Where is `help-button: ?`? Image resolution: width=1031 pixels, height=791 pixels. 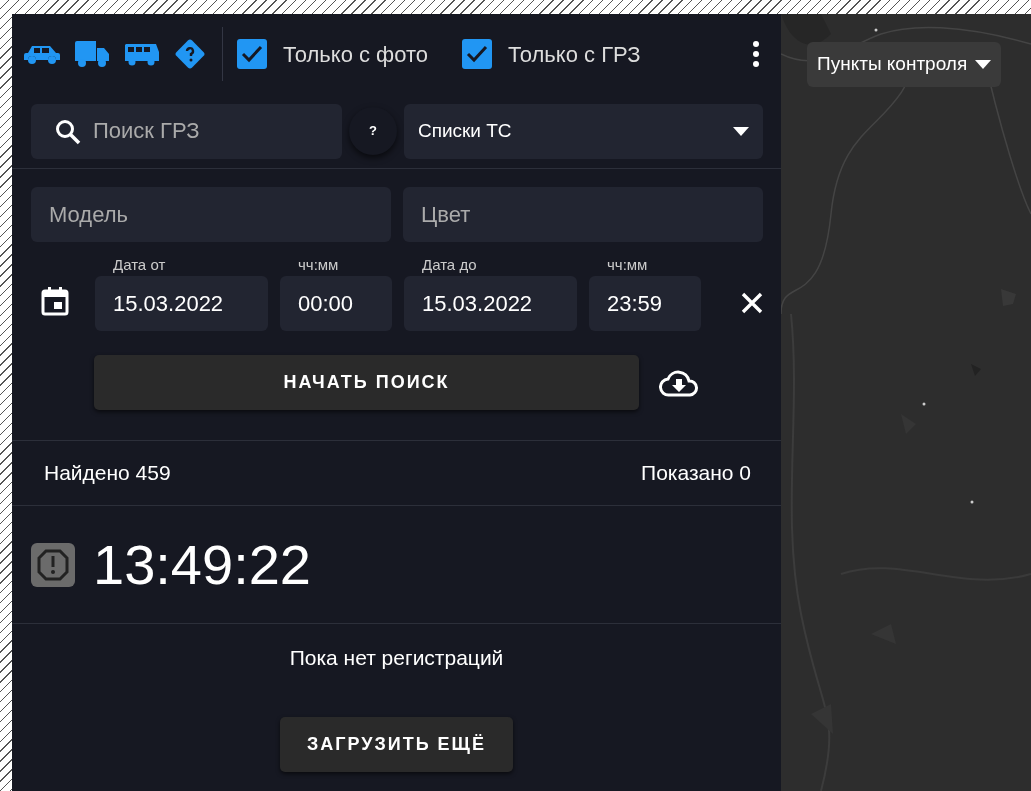 help-button: ? is located at coordinates (373, 131).